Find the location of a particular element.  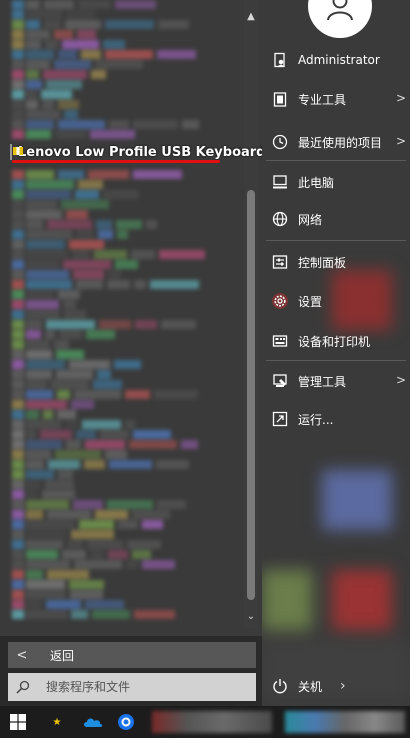

menu-item-administrator: Administrator is located at coordinates (336, 60).